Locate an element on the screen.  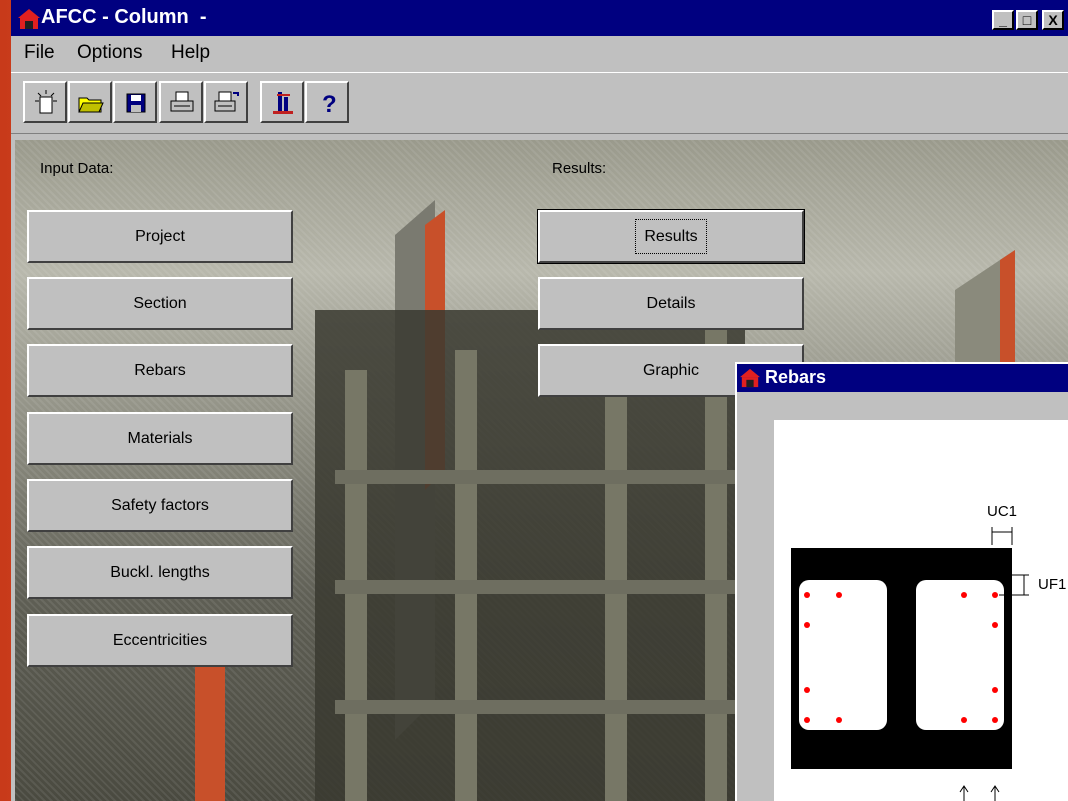
section-button: Section is located at coordinates (160, 303).